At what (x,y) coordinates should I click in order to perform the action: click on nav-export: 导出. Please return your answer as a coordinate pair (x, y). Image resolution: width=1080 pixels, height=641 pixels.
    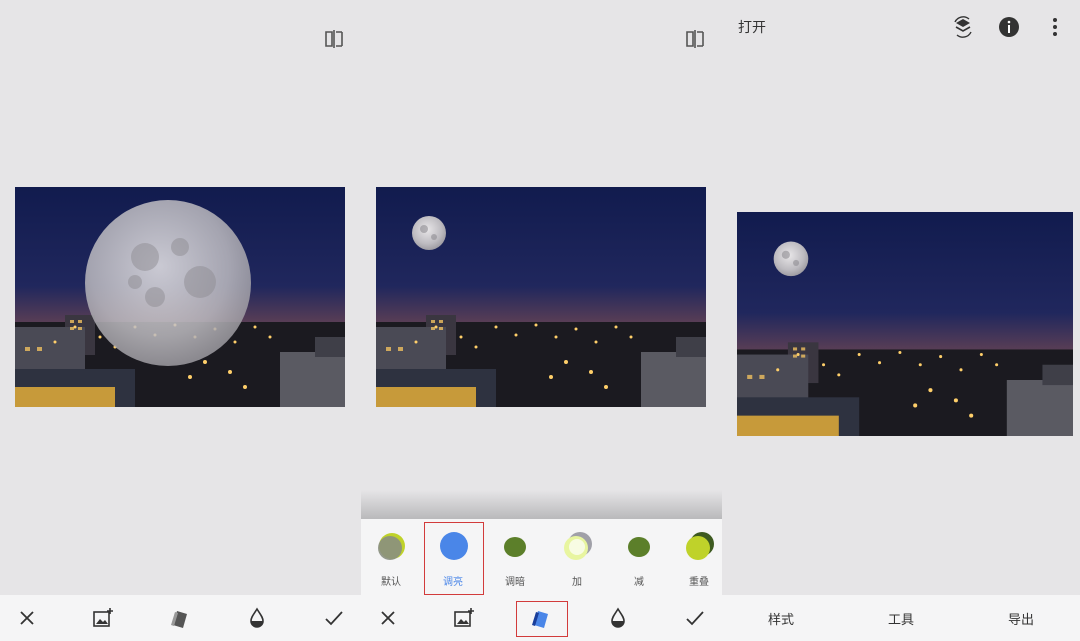
    Looking at the image, I should click on (1021, 618).